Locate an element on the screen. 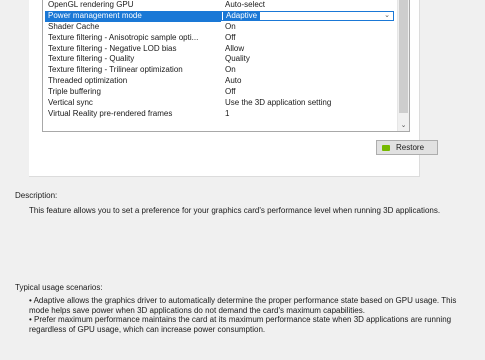  settings-row-vr-prerendered: Virtual Reality pre-rendered frames 1 is located at coordinates (226, 114).